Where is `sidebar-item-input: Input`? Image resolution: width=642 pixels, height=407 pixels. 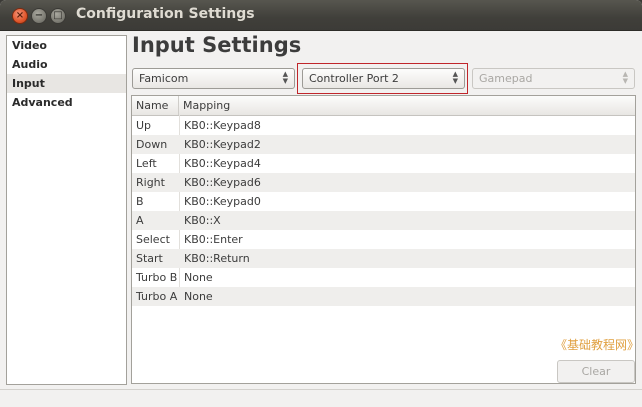
sidebar-item-input: Input is located at coordinates (66, 83).